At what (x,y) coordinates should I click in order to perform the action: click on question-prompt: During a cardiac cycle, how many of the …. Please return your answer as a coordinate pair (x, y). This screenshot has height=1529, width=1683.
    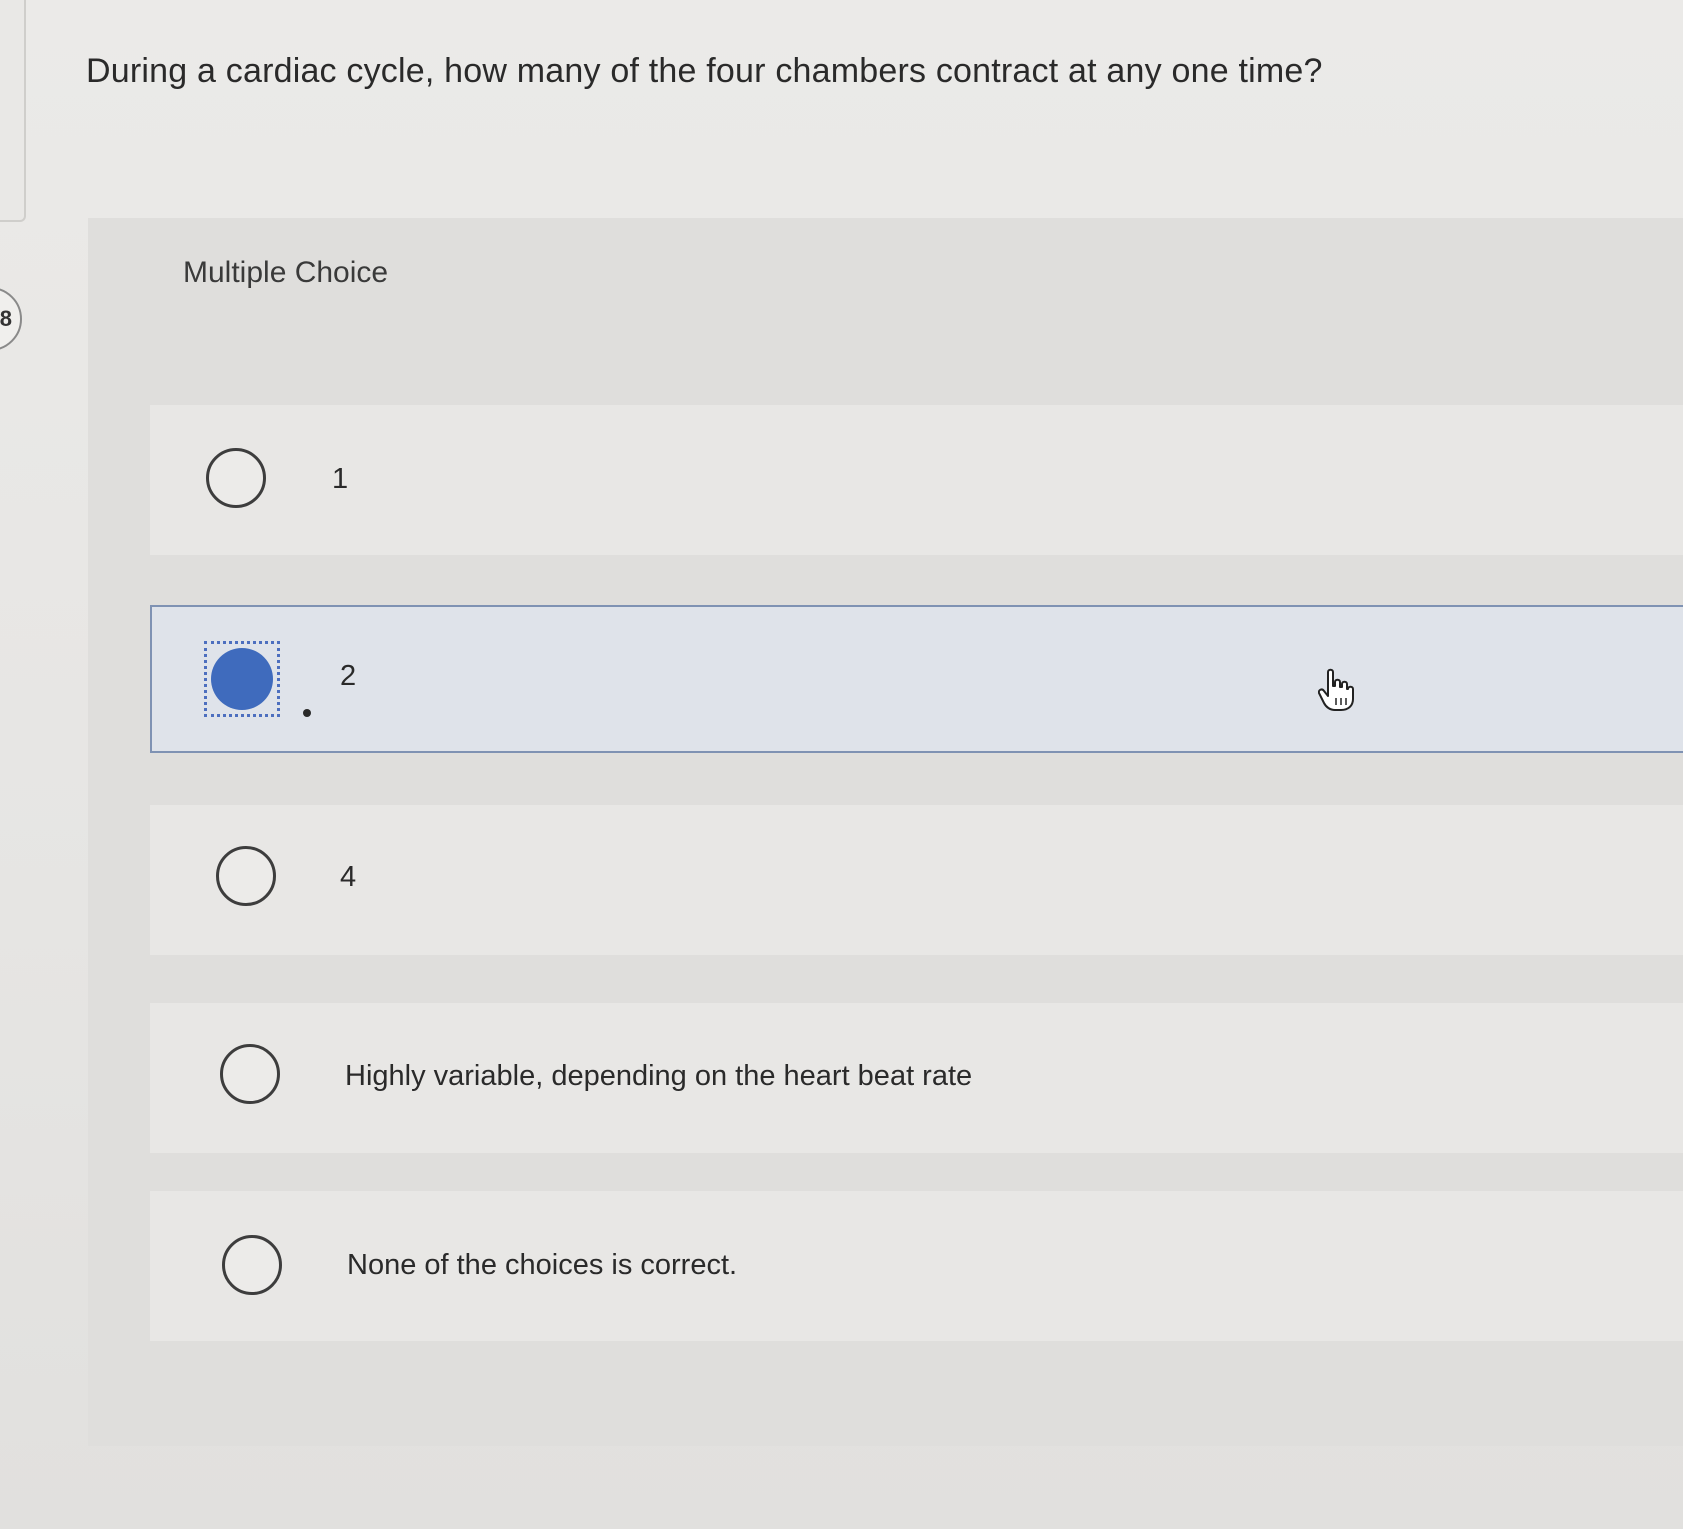
    Looking at the image, I should click on (704, 71).